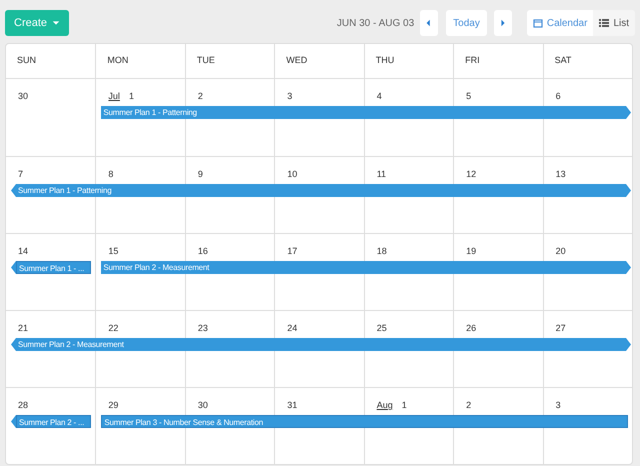 The height and width of the screenshot is (466, 640). I want to click on view-tab: List, so click(614, 23).